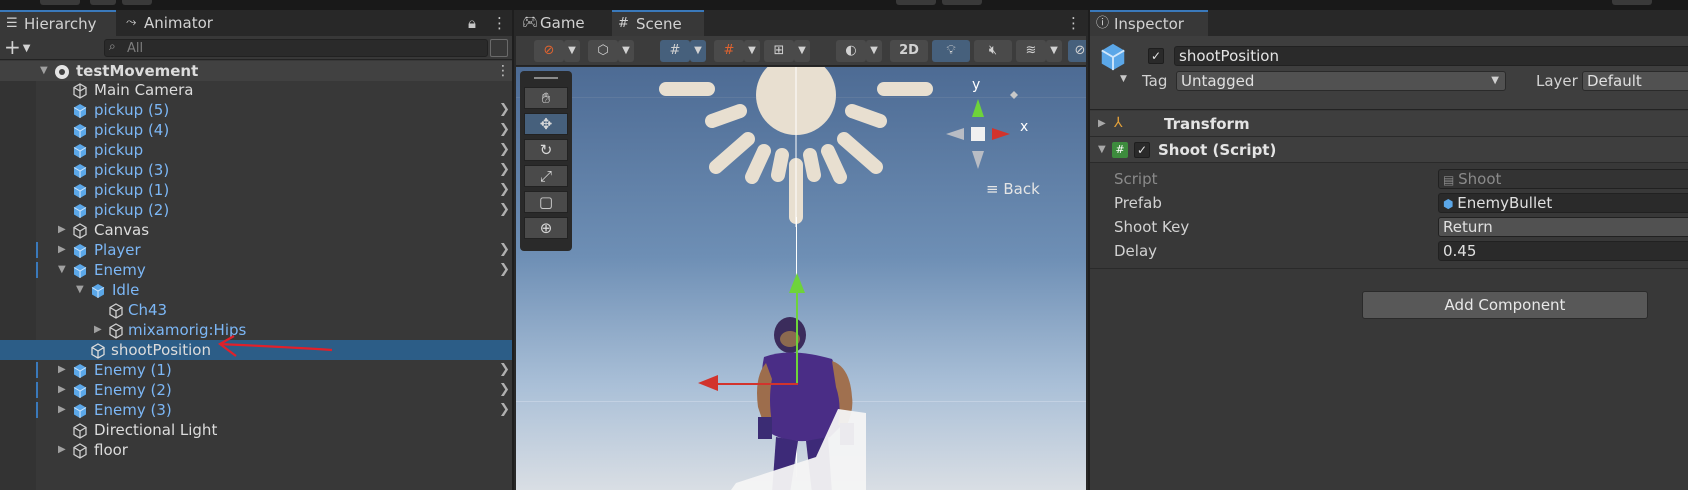 The width and height of the screenshot is (1688, 490). What do you see at coordinates (1142, 150) in the screenshot?
I see `component-enabled-checkbox: ✓` at bounding box center [1142, 150].